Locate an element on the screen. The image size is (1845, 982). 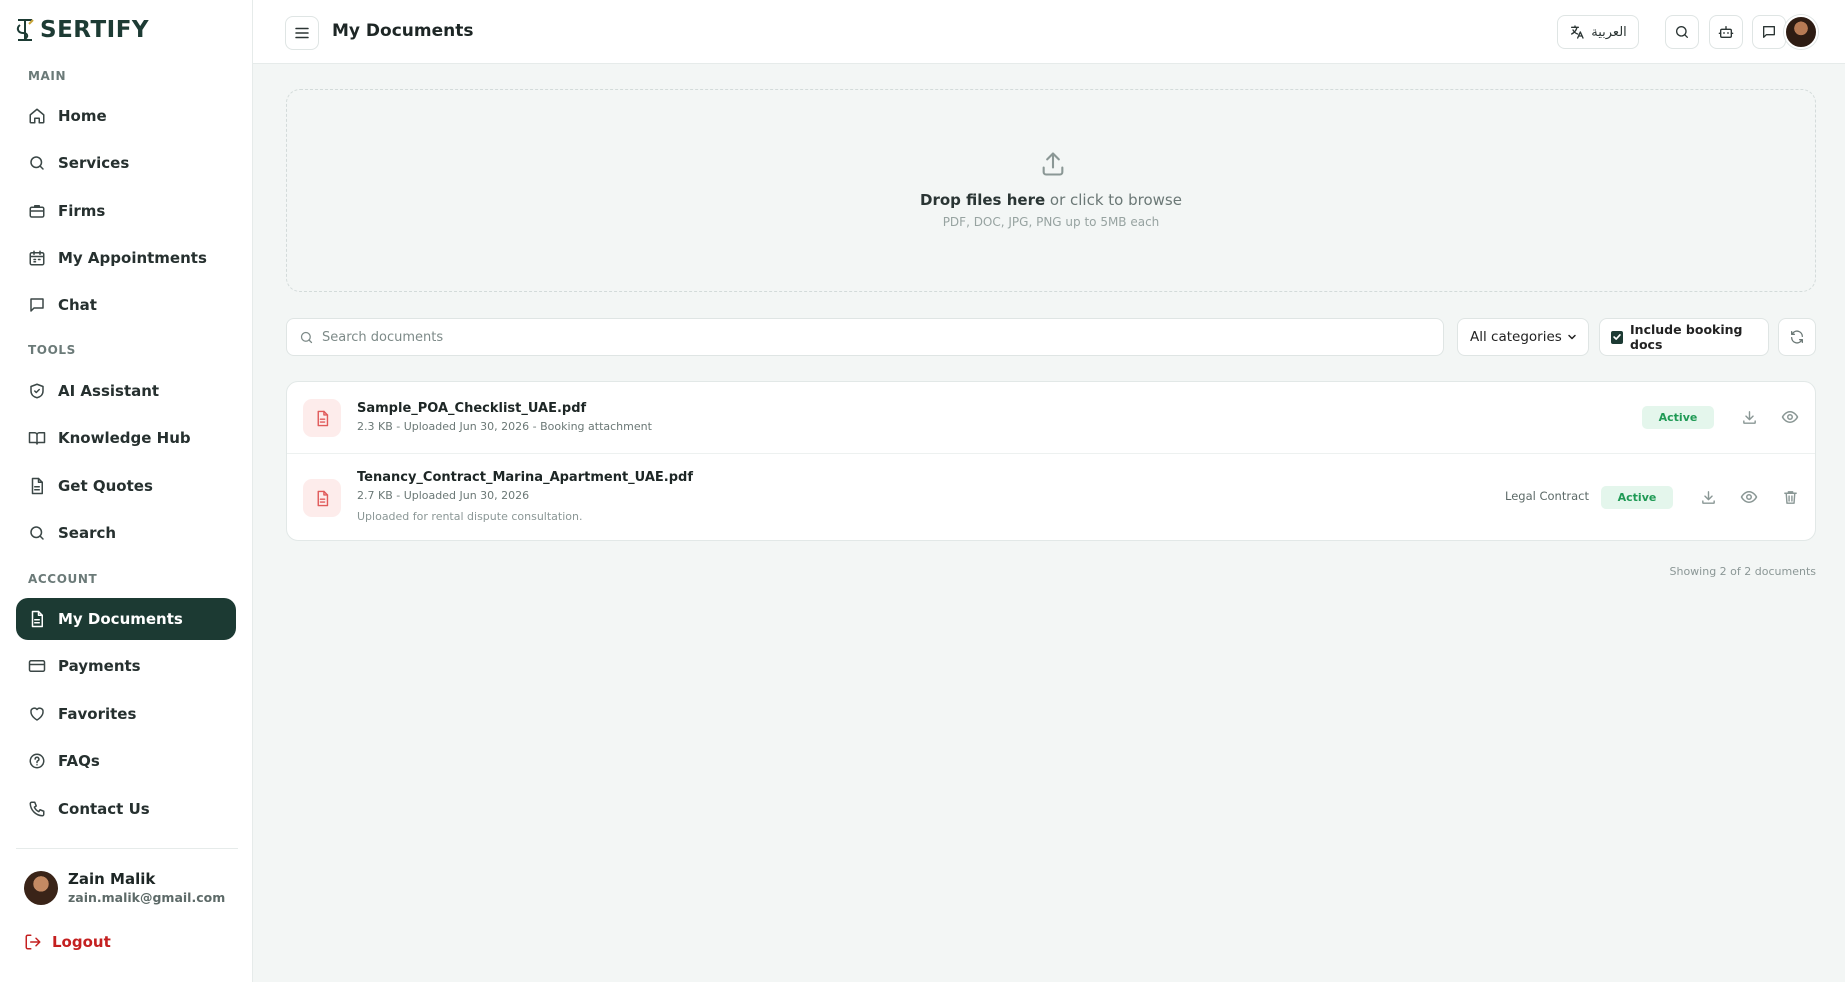
sidebar-item-payments: Payments is located at coordinates (126, 666).